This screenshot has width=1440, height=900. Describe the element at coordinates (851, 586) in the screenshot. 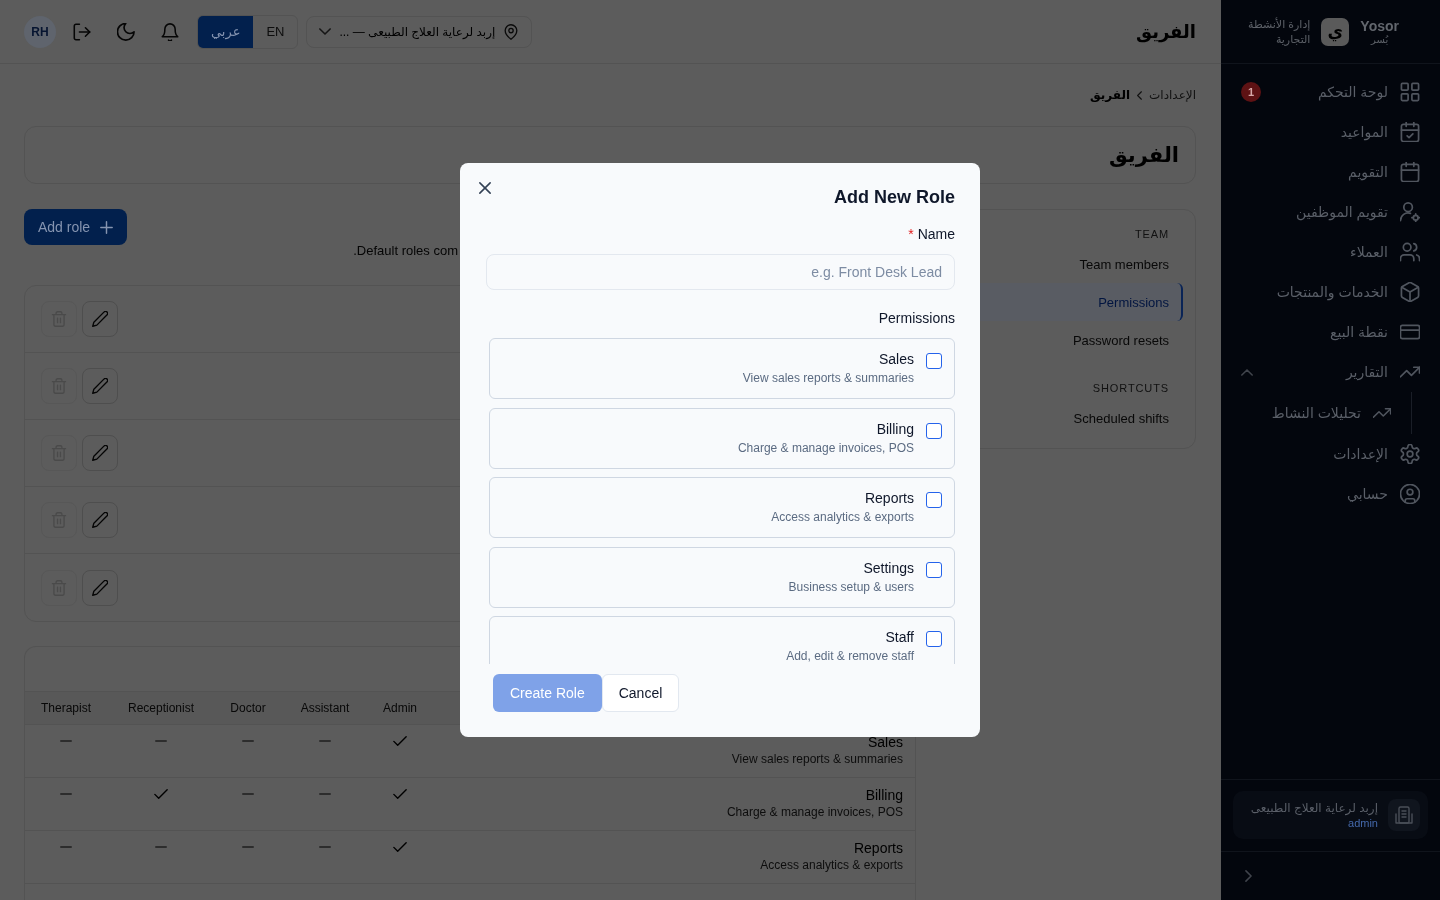

I see `permission-option-description: Business setup & users` at that location.